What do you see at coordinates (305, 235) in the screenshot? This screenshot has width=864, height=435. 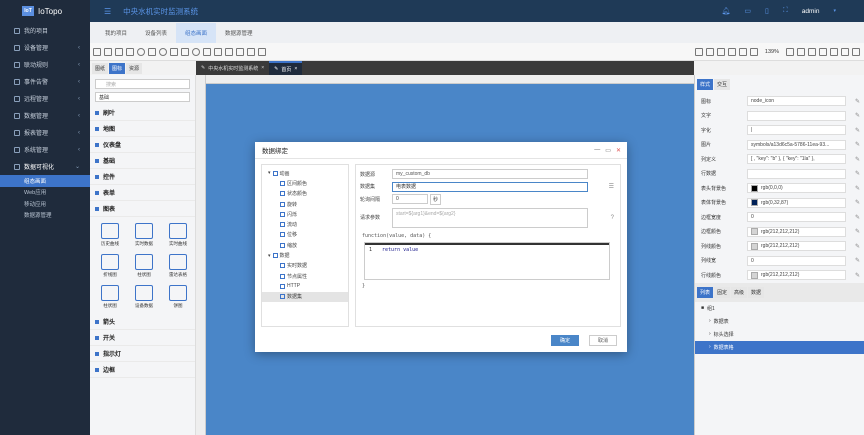 I see `binding-tree-item: 位移` at bounding box center [305, 235].